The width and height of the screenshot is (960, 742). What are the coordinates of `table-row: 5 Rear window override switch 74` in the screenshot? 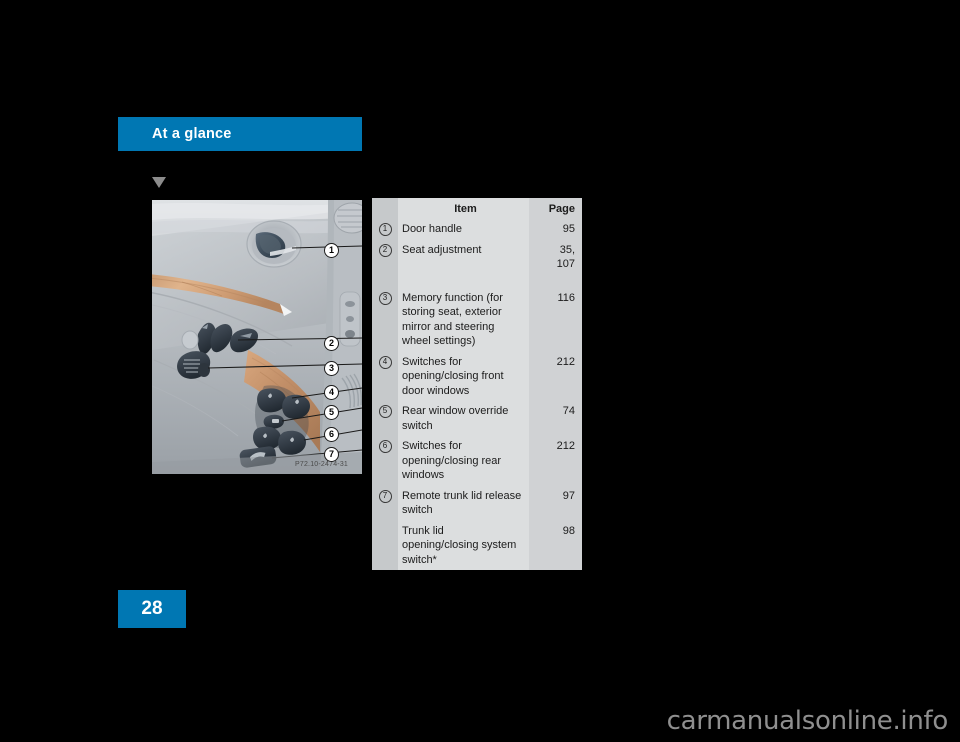 It's located at (477, 419).